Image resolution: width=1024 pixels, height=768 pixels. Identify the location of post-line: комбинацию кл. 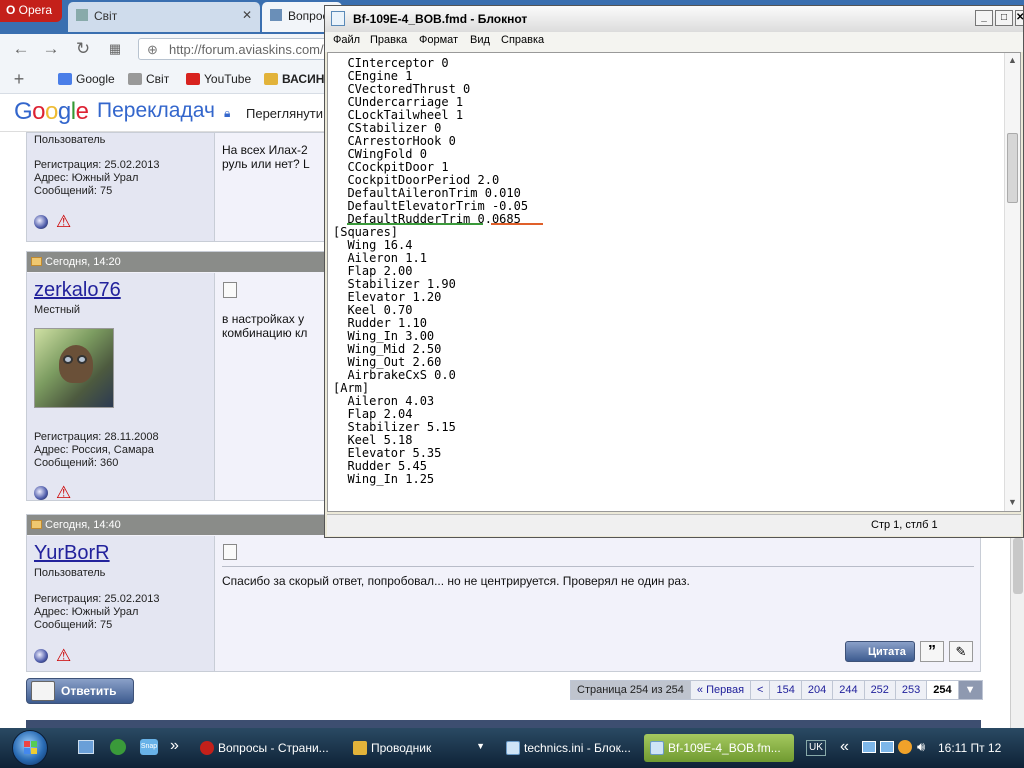
(265, 333).